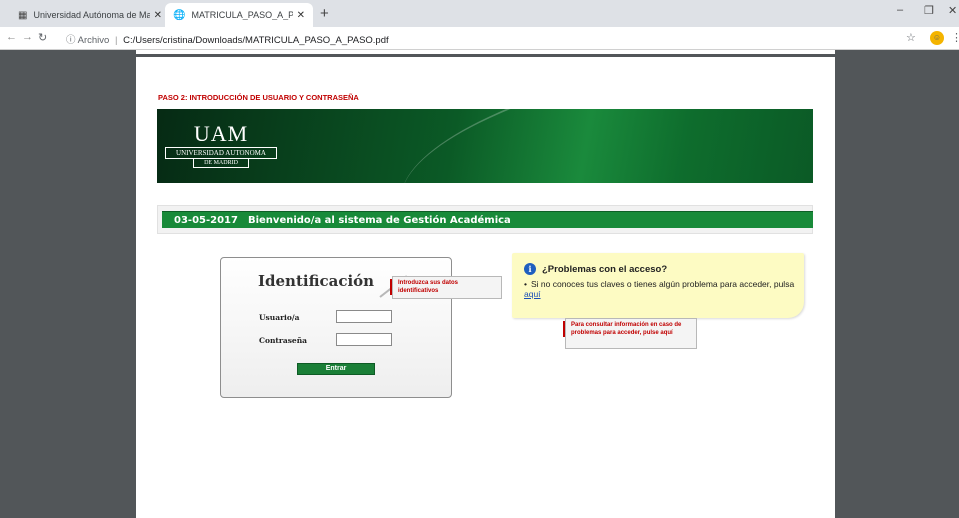 The height and width of the screenshot is (518, 959). Describe the element at coordinates (428, 287) in the screenshot. I see `callout-credentials-text: Introduzca sus datos identificativos` at that location.